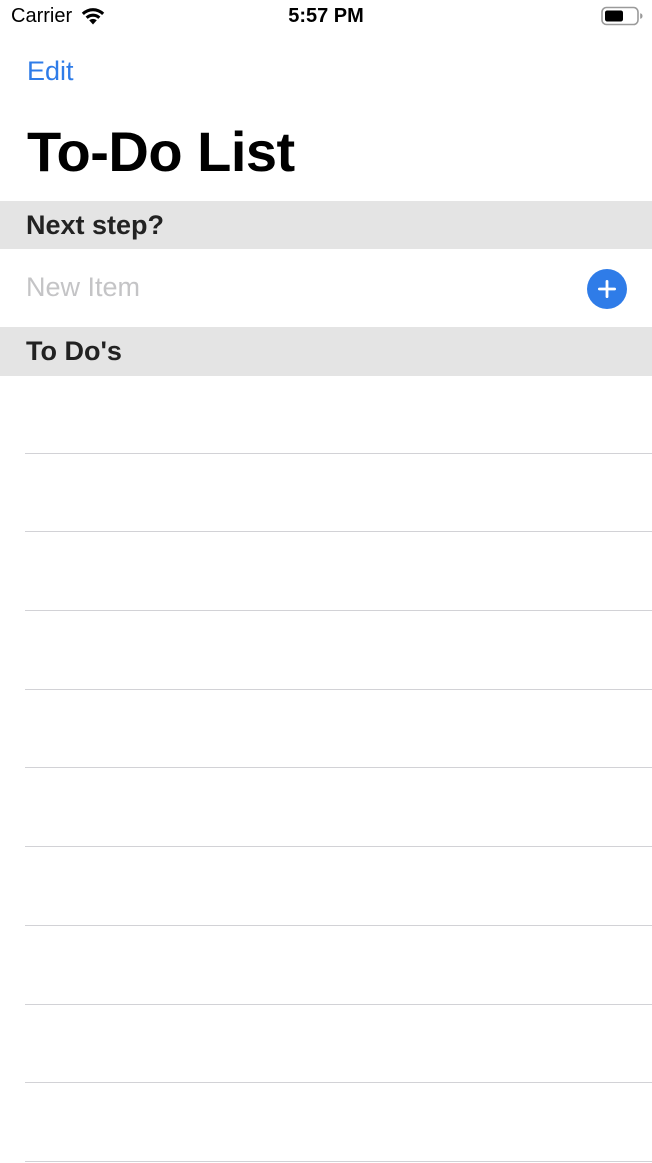  What do you see at coordinates (296, 287) in the screenshot?
I see `new-item-input` at bounding box center [296, 287].